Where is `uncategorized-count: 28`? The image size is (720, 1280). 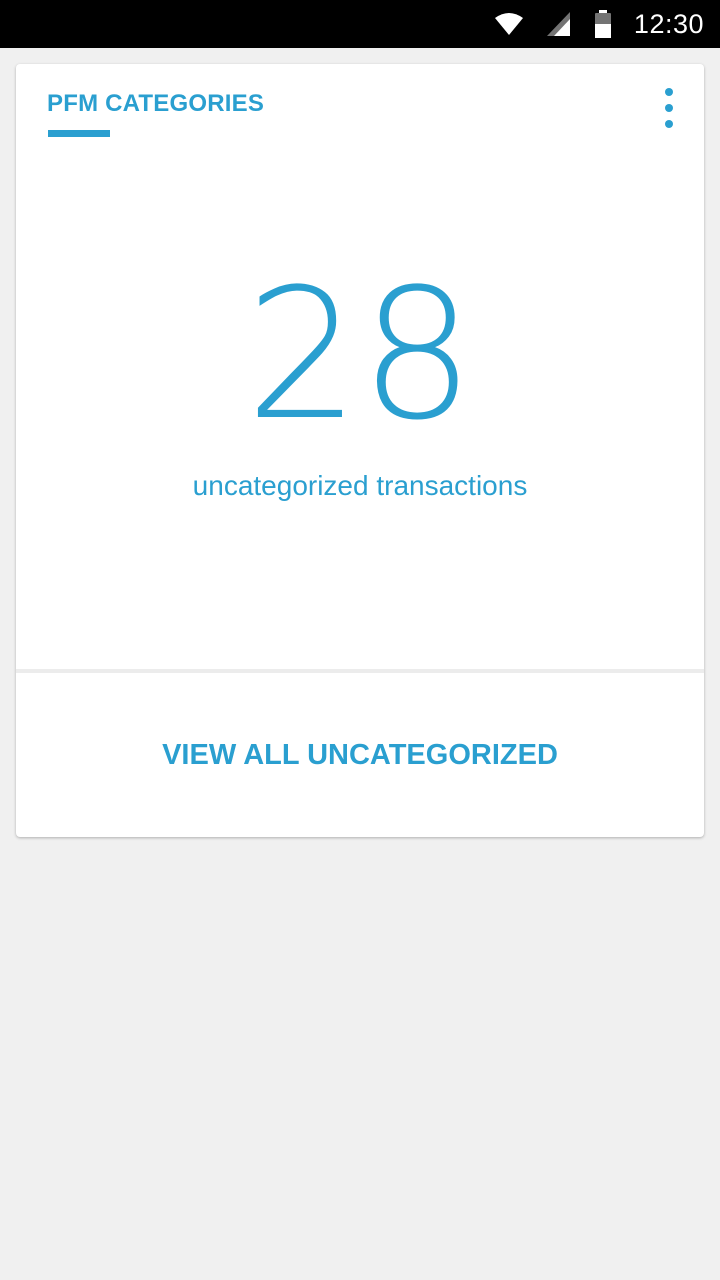
uncategorized-count: 28 is located at coordinates (360, 355).